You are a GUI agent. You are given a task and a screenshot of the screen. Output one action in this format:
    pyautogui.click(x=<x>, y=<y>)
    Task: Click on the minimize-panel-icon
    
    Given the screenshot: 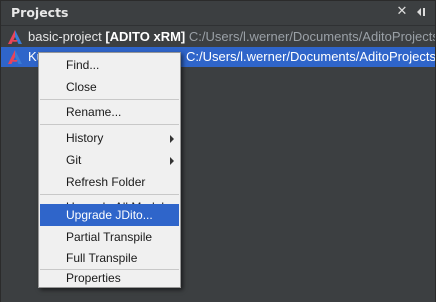 What is the action you would take?
    pyautogui.click(x=420, y=12)
    